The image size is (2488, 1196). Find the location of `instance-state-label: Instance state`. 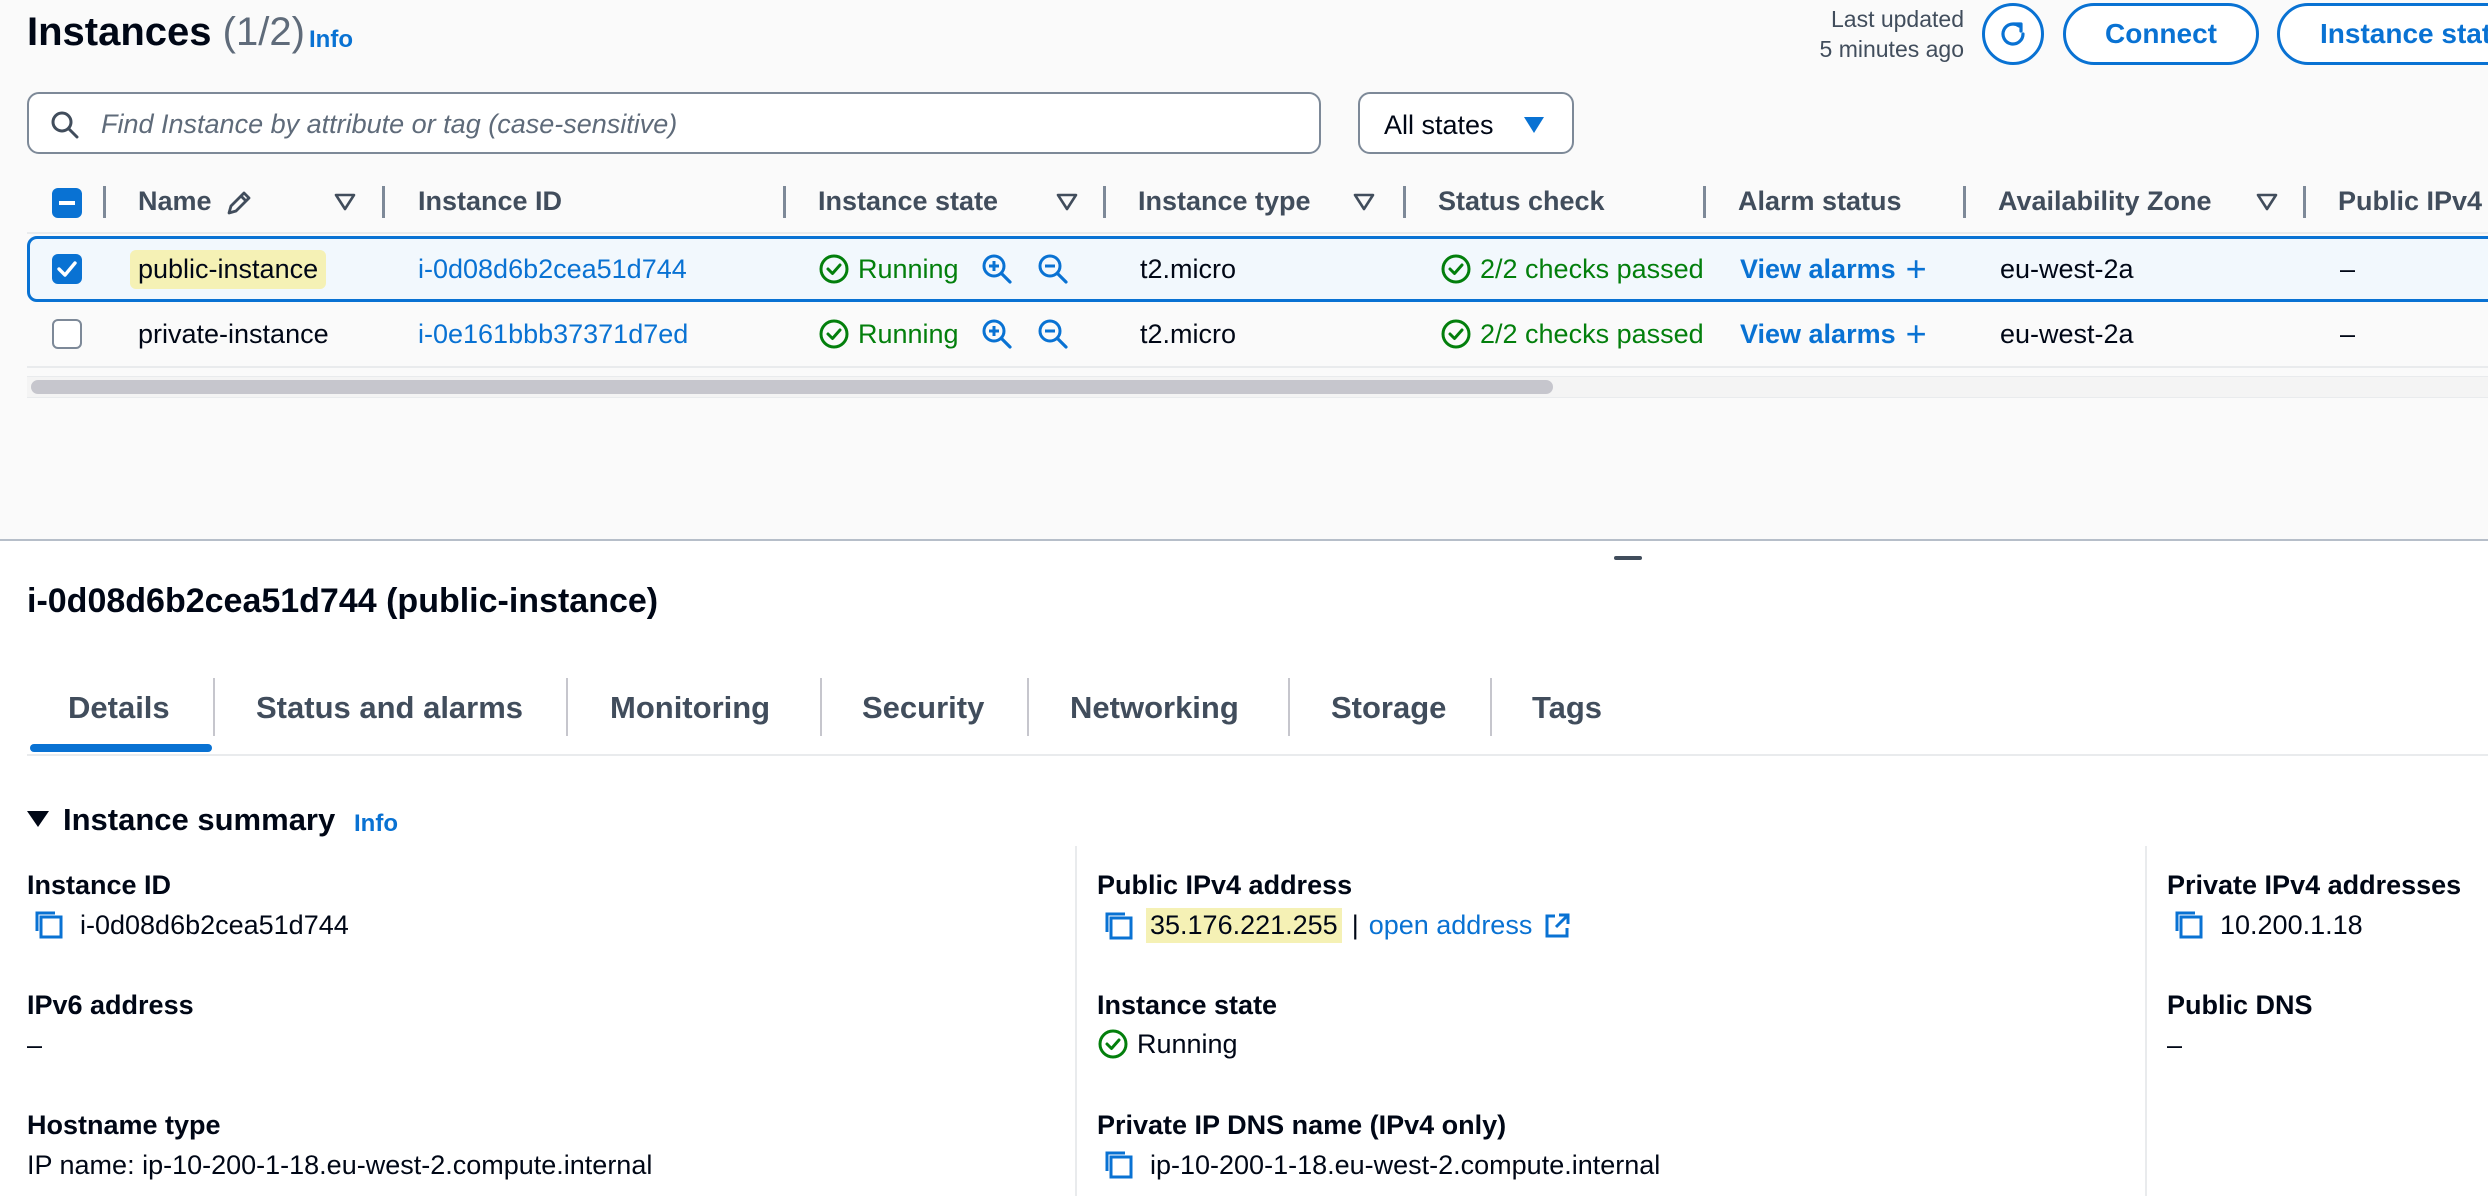

instance-state-label: Instance state is located at coordinates (1187, 1005).